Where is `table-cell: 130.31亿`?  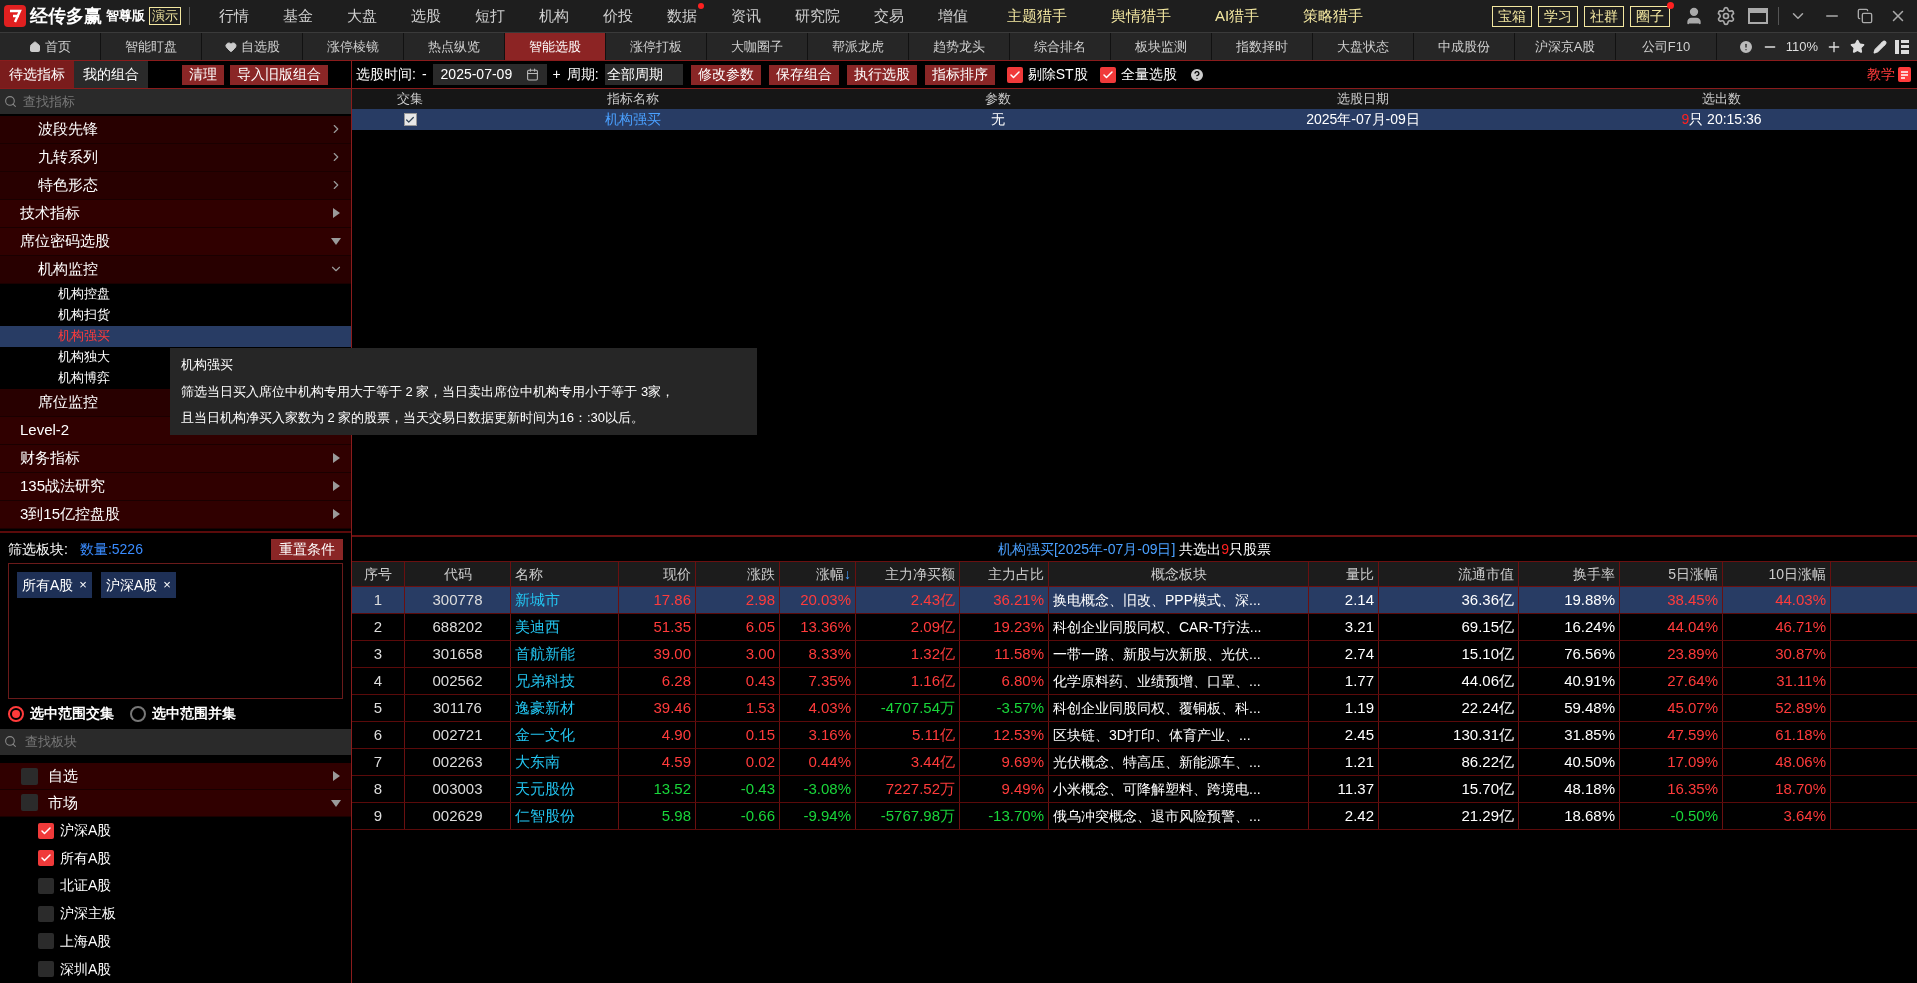
table-cell: 130.31亿 is located at coordinates (1449, 735).